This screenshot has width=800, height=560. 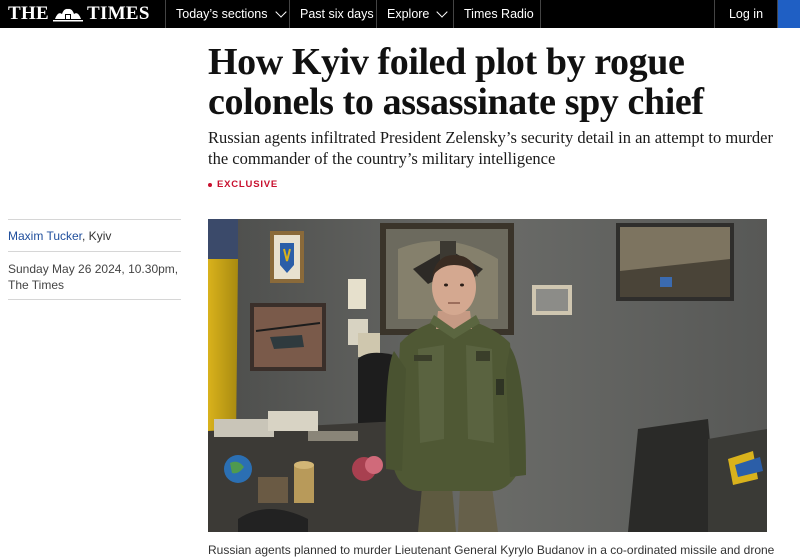 I want to click on nav-item-times-radio: Times Radio, so click(x=499, y=14).